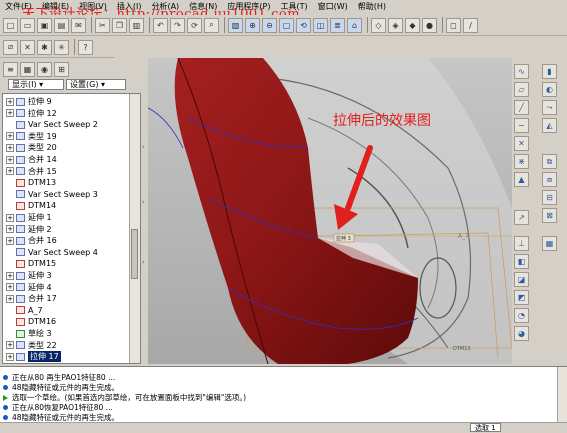  Describe the element at coordinates (378, 25) in the screenshot. I see `wireframe-icon: ◇` at that location.